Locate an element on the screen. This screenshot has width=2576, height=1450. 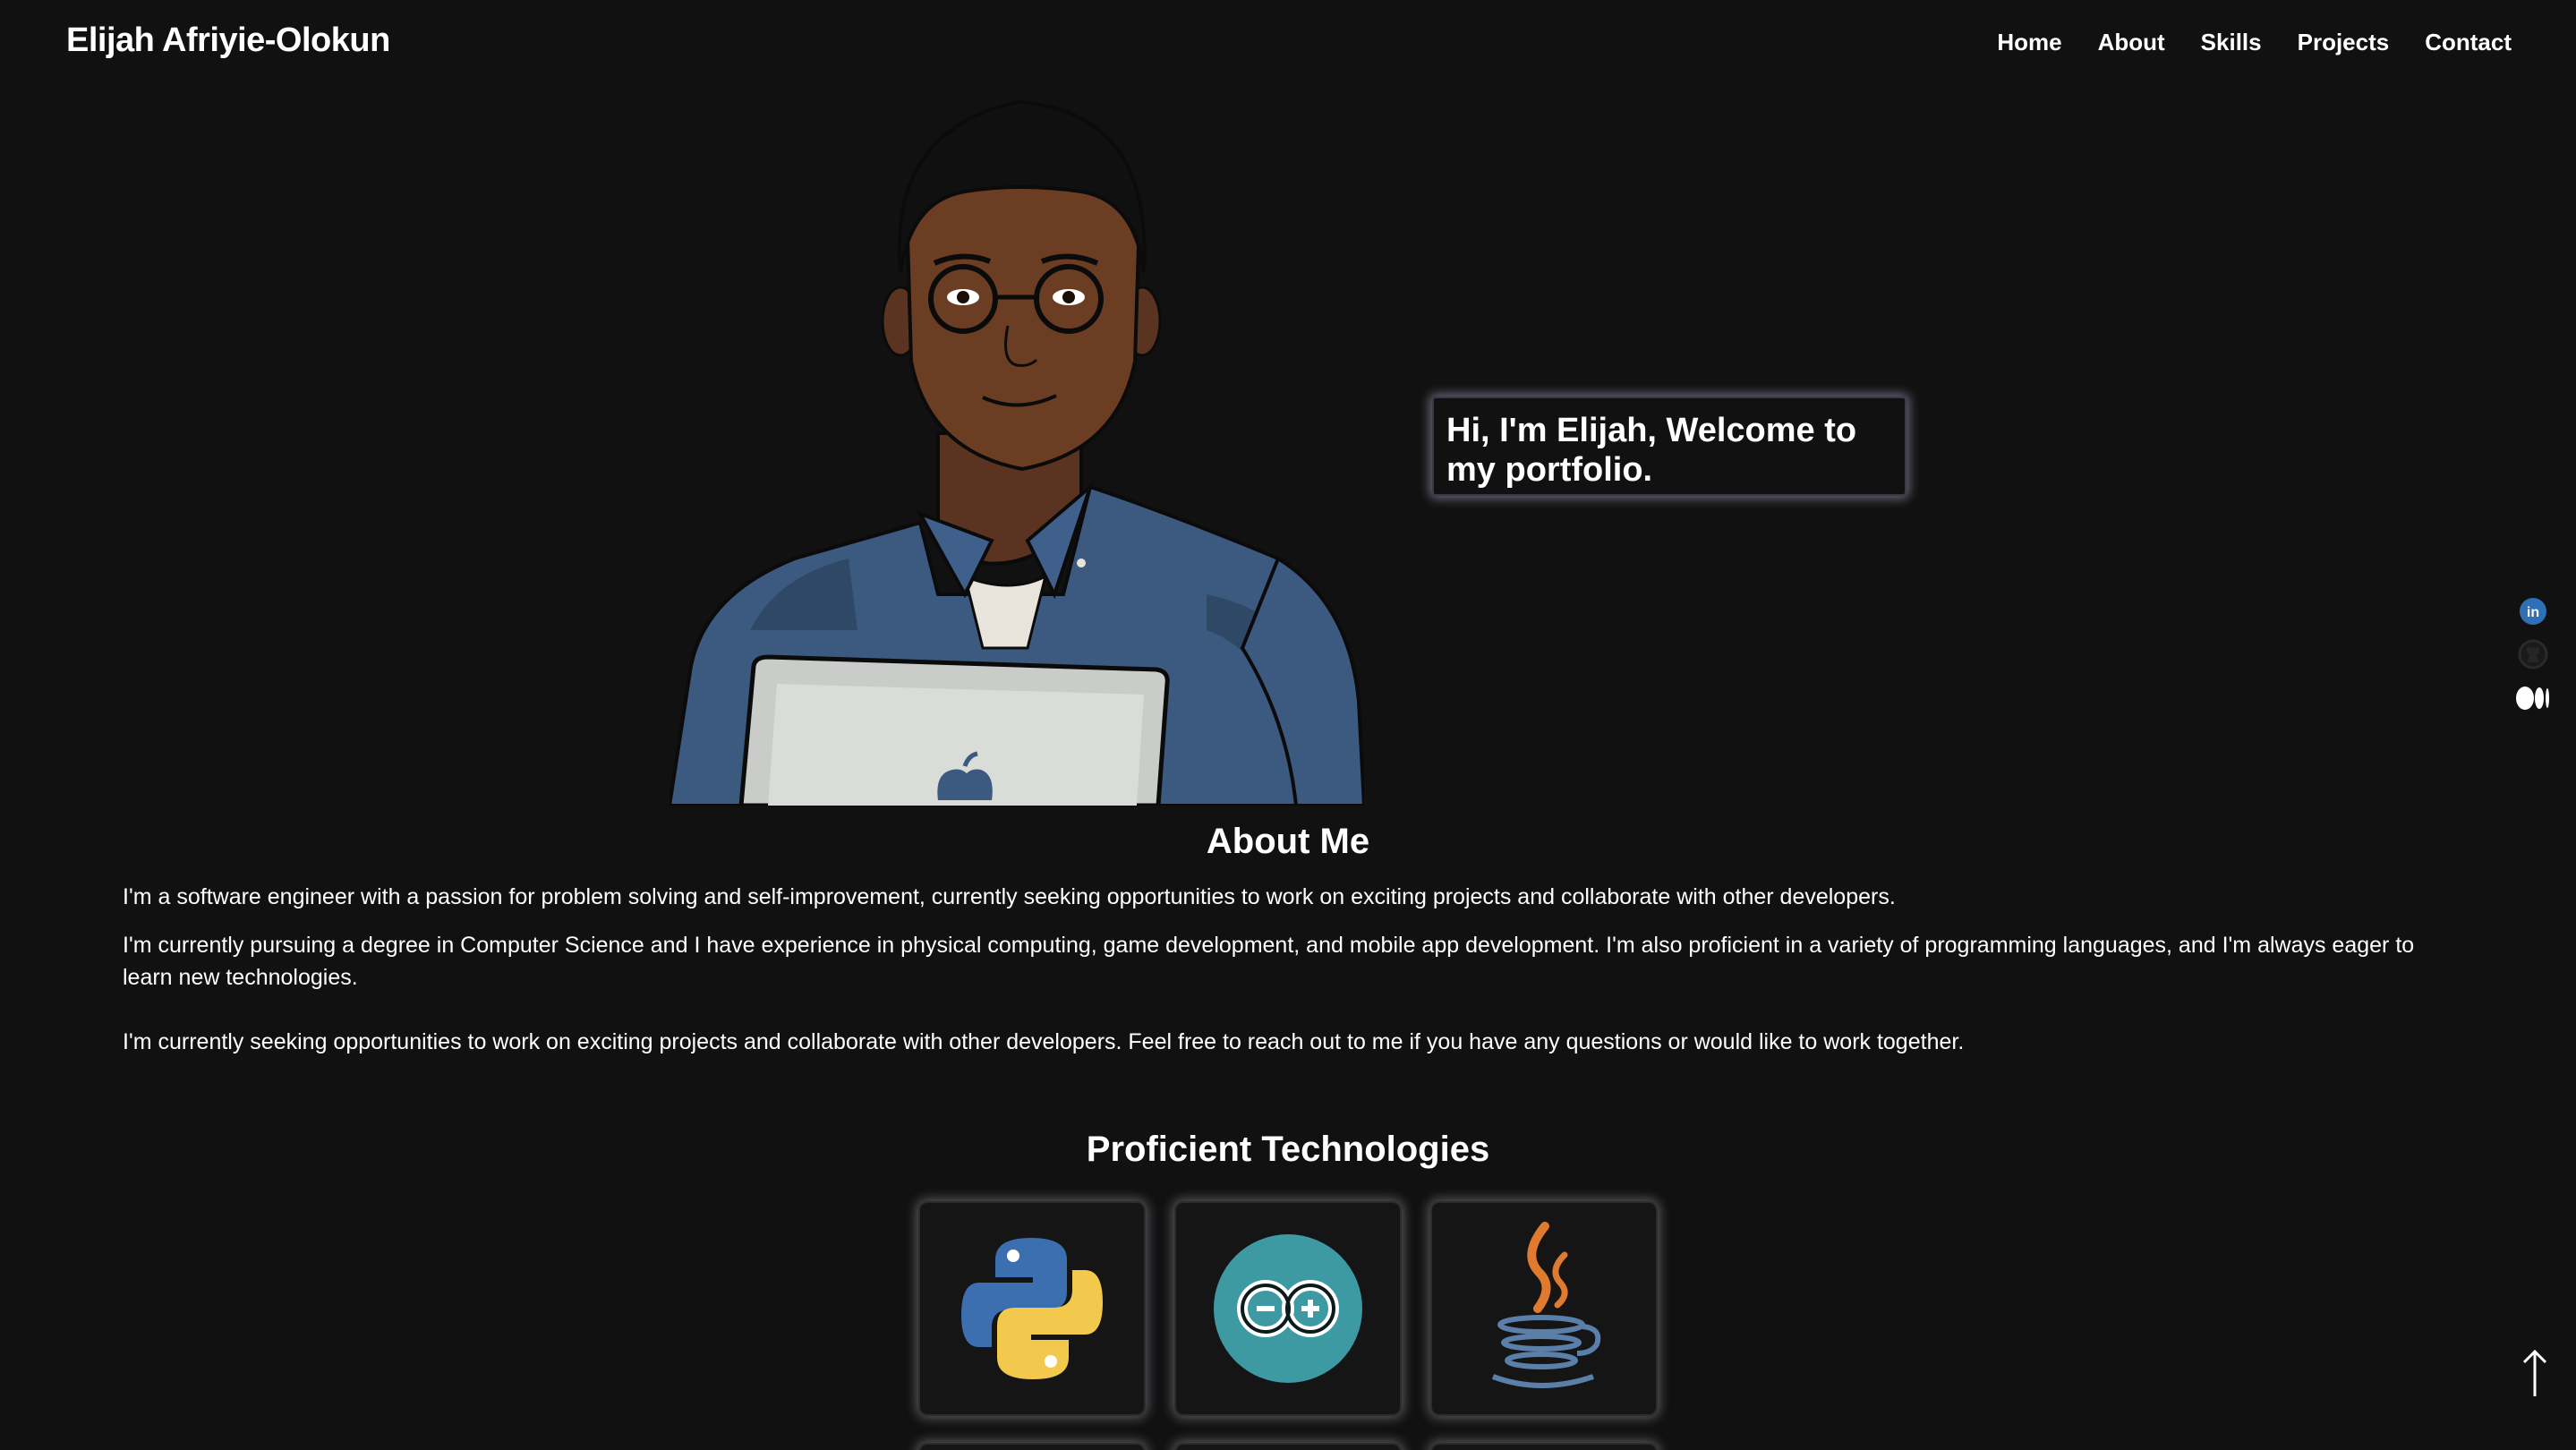
nav-contact: Contact is located at coordinates (2468, 42).